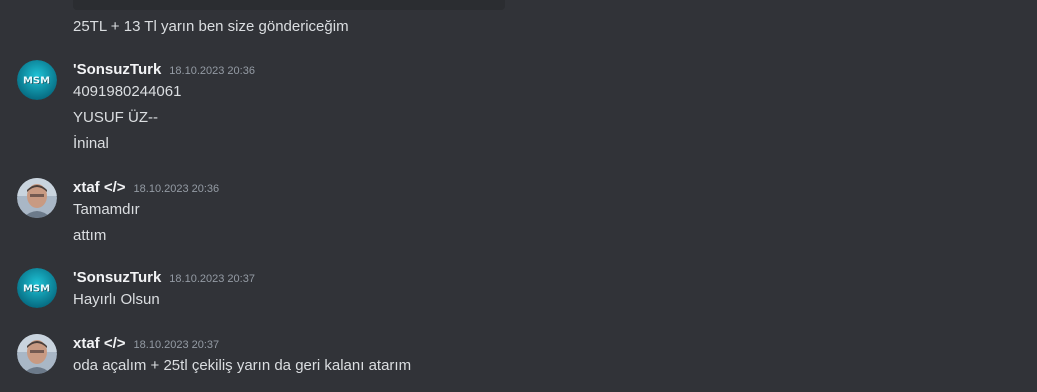 This screenshot has height=392, width=1037. I want to click on message-text: İninal, so click(91, 143).